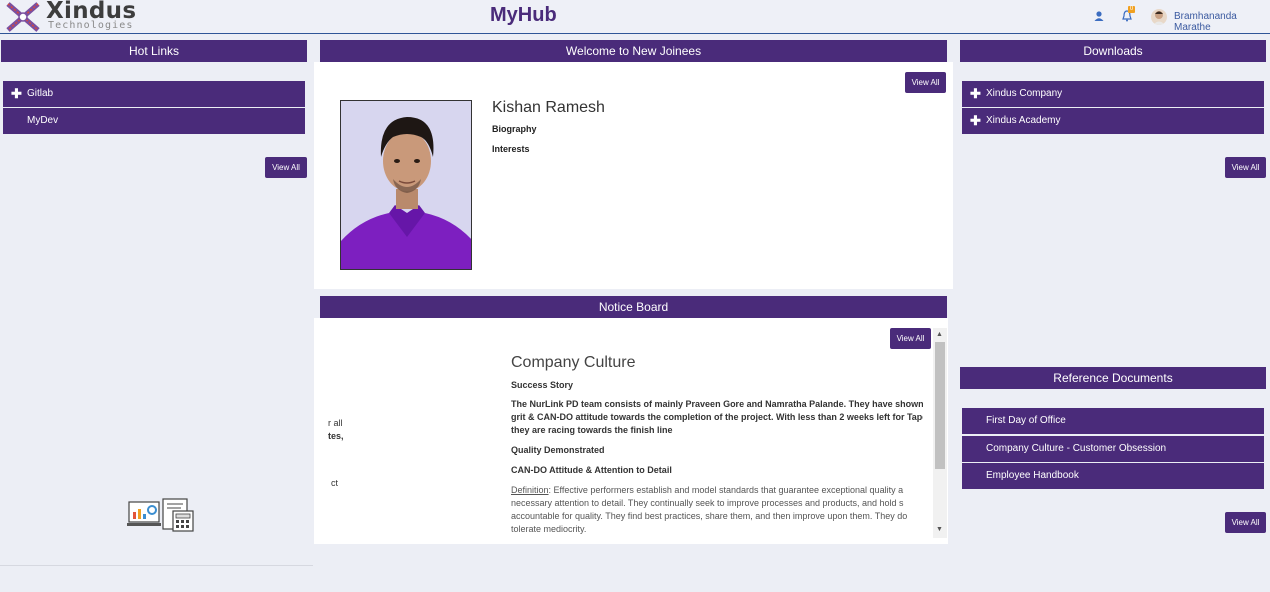 This screenshot has width=1270, height=592. I want to click on hot-links-view-all-button: View All, so click(286, 167).